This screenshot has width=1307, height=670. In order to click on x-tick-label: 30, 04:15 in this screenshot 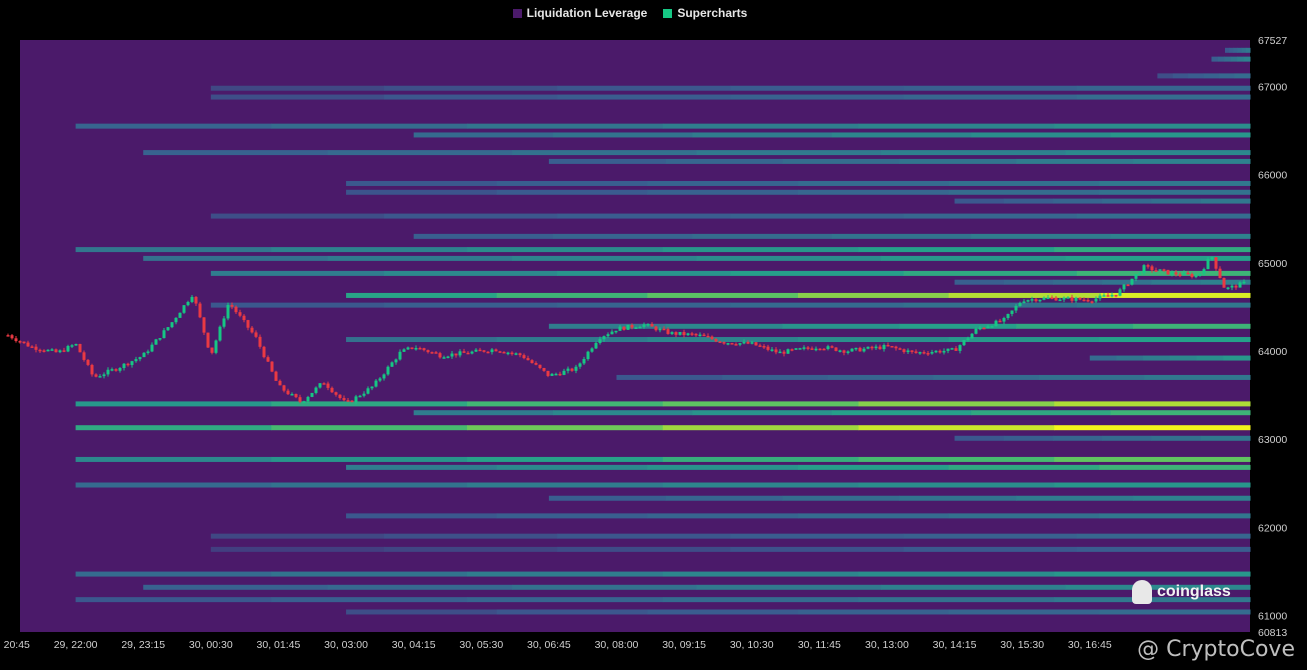, I will do `click(414, 645)`.